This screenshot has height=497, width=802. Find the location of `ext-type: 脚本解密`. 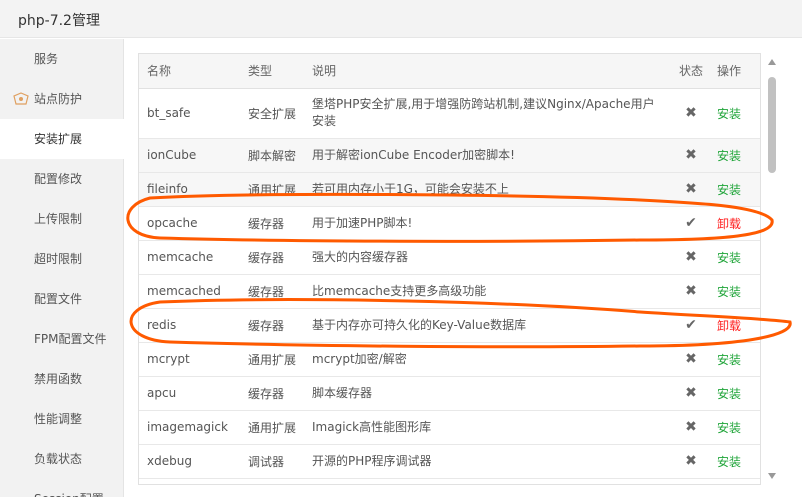

ext-type: 脚本解密 is located at coordinates (272, 155).